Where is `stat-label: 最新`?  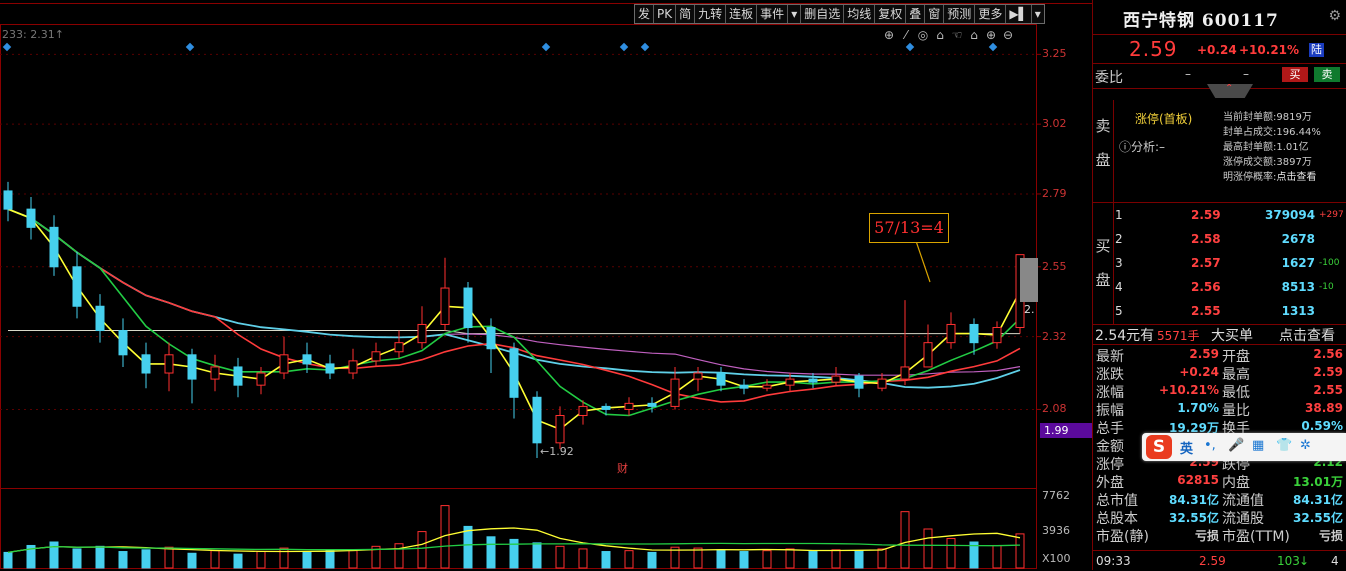
stat-label: 最新 is located at coordinates (1110, 357).